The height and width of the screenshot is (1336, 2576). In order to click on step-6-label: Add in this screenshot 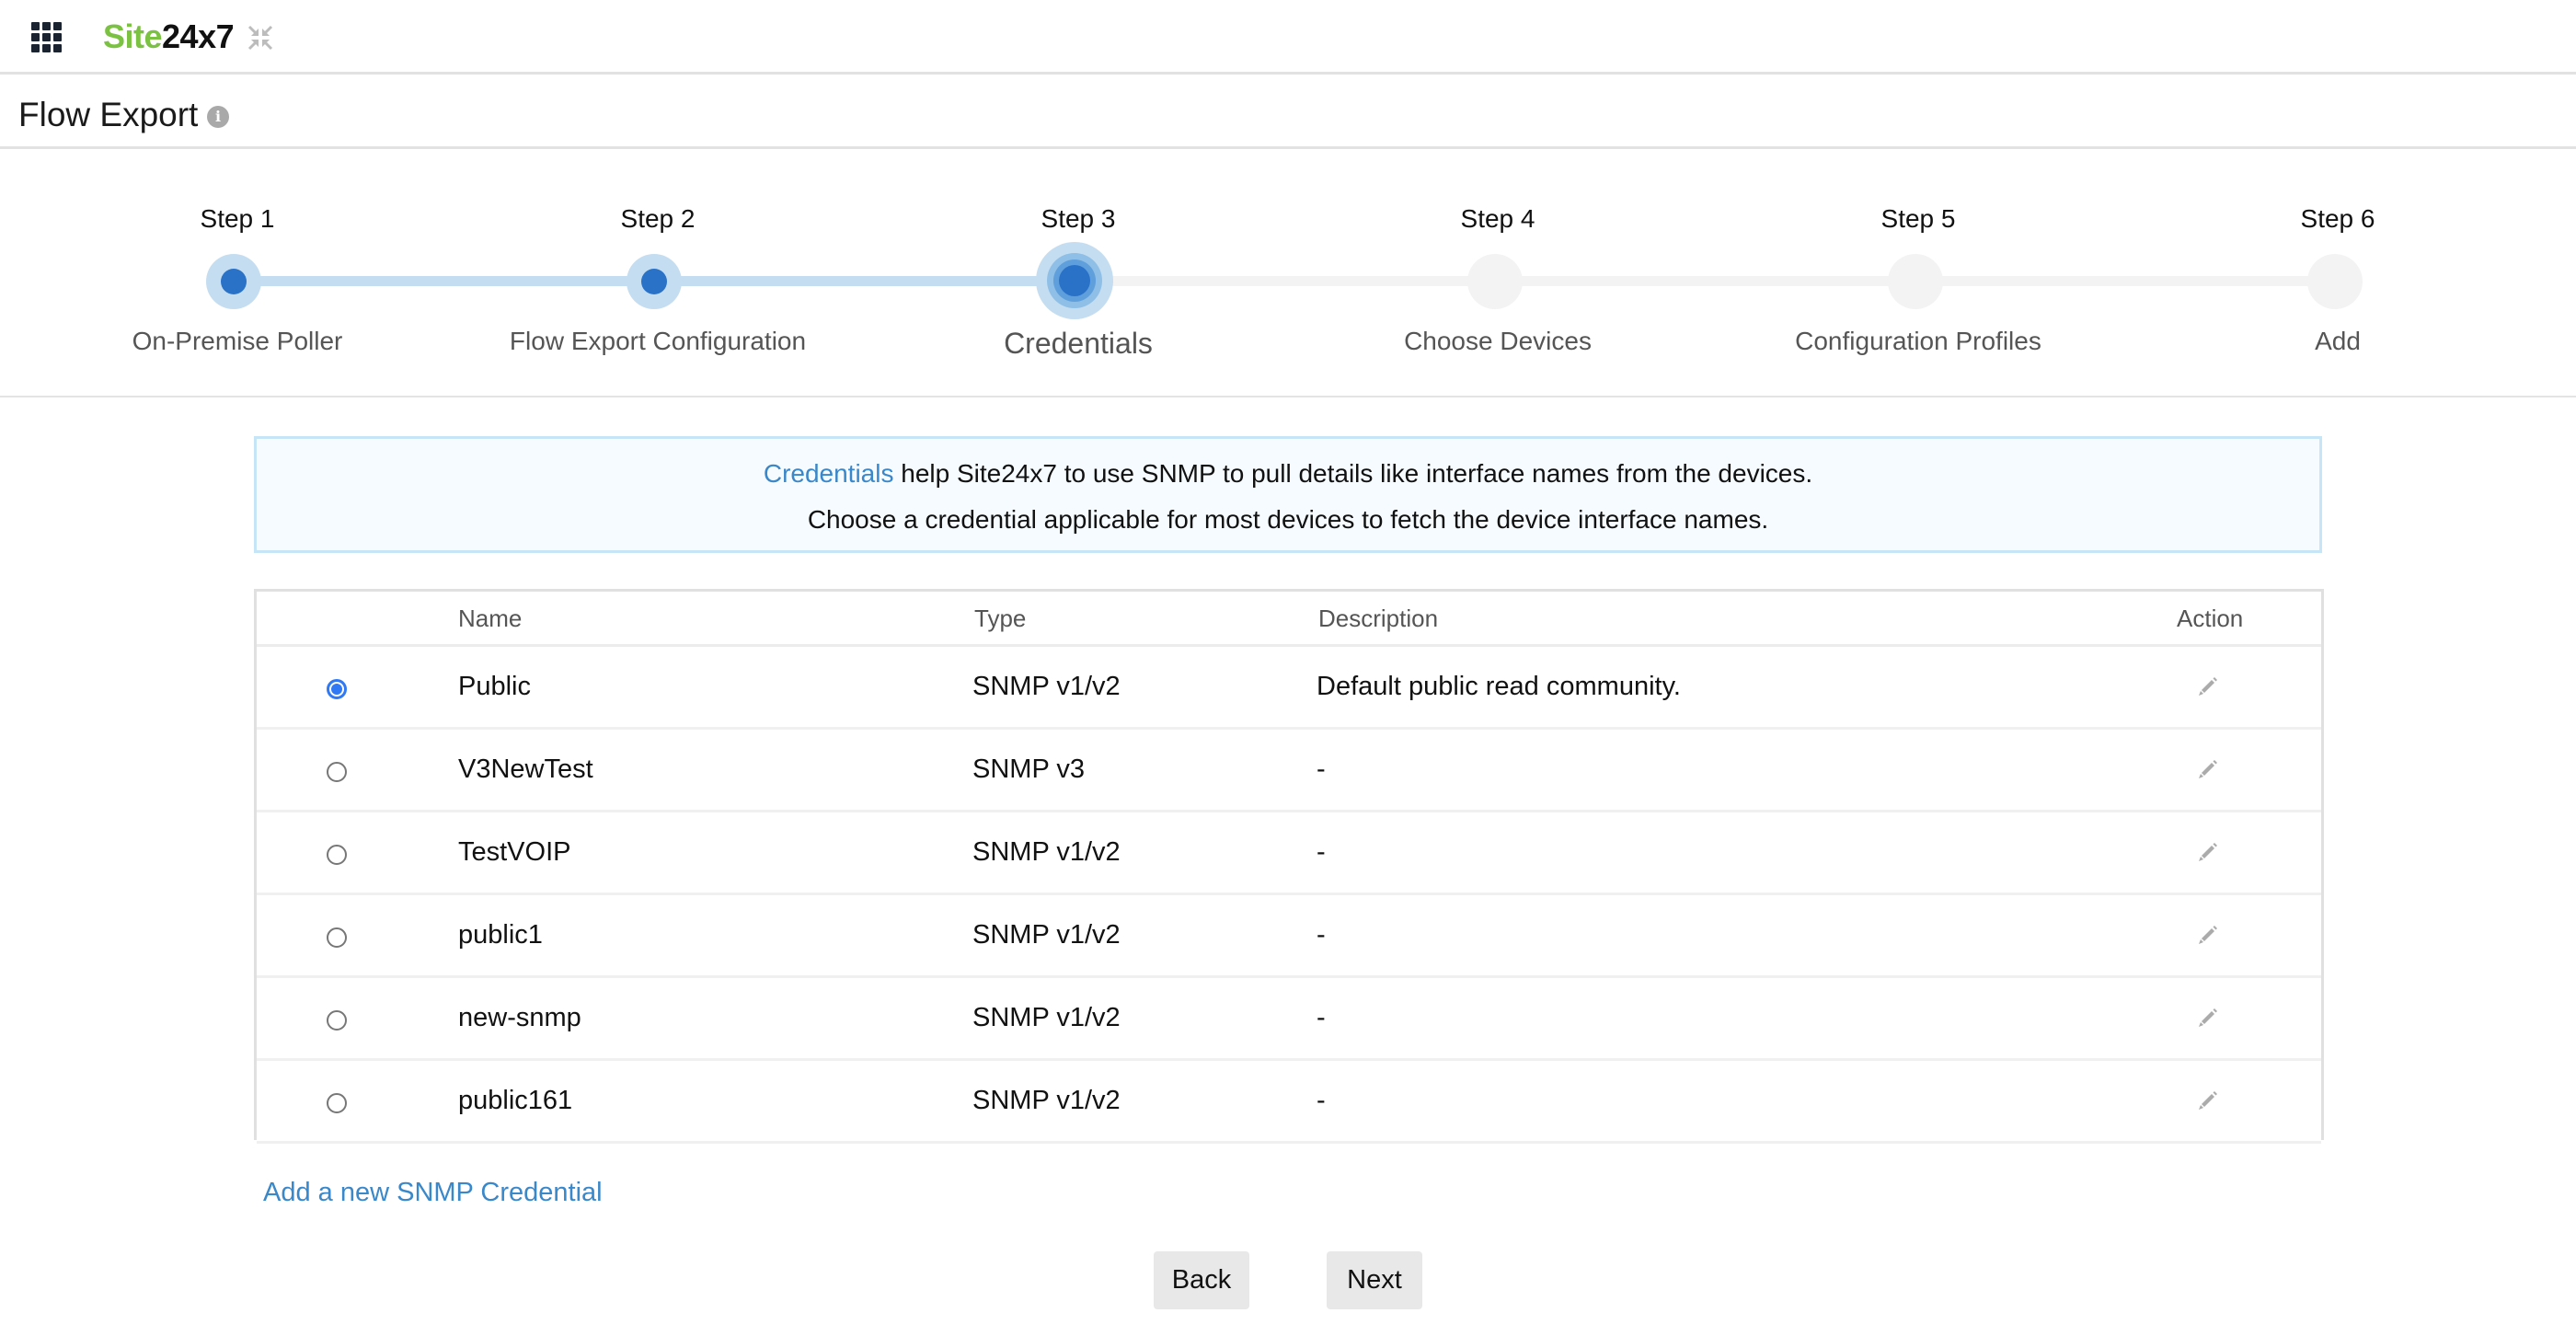, I will do `click(2338, 341)`.